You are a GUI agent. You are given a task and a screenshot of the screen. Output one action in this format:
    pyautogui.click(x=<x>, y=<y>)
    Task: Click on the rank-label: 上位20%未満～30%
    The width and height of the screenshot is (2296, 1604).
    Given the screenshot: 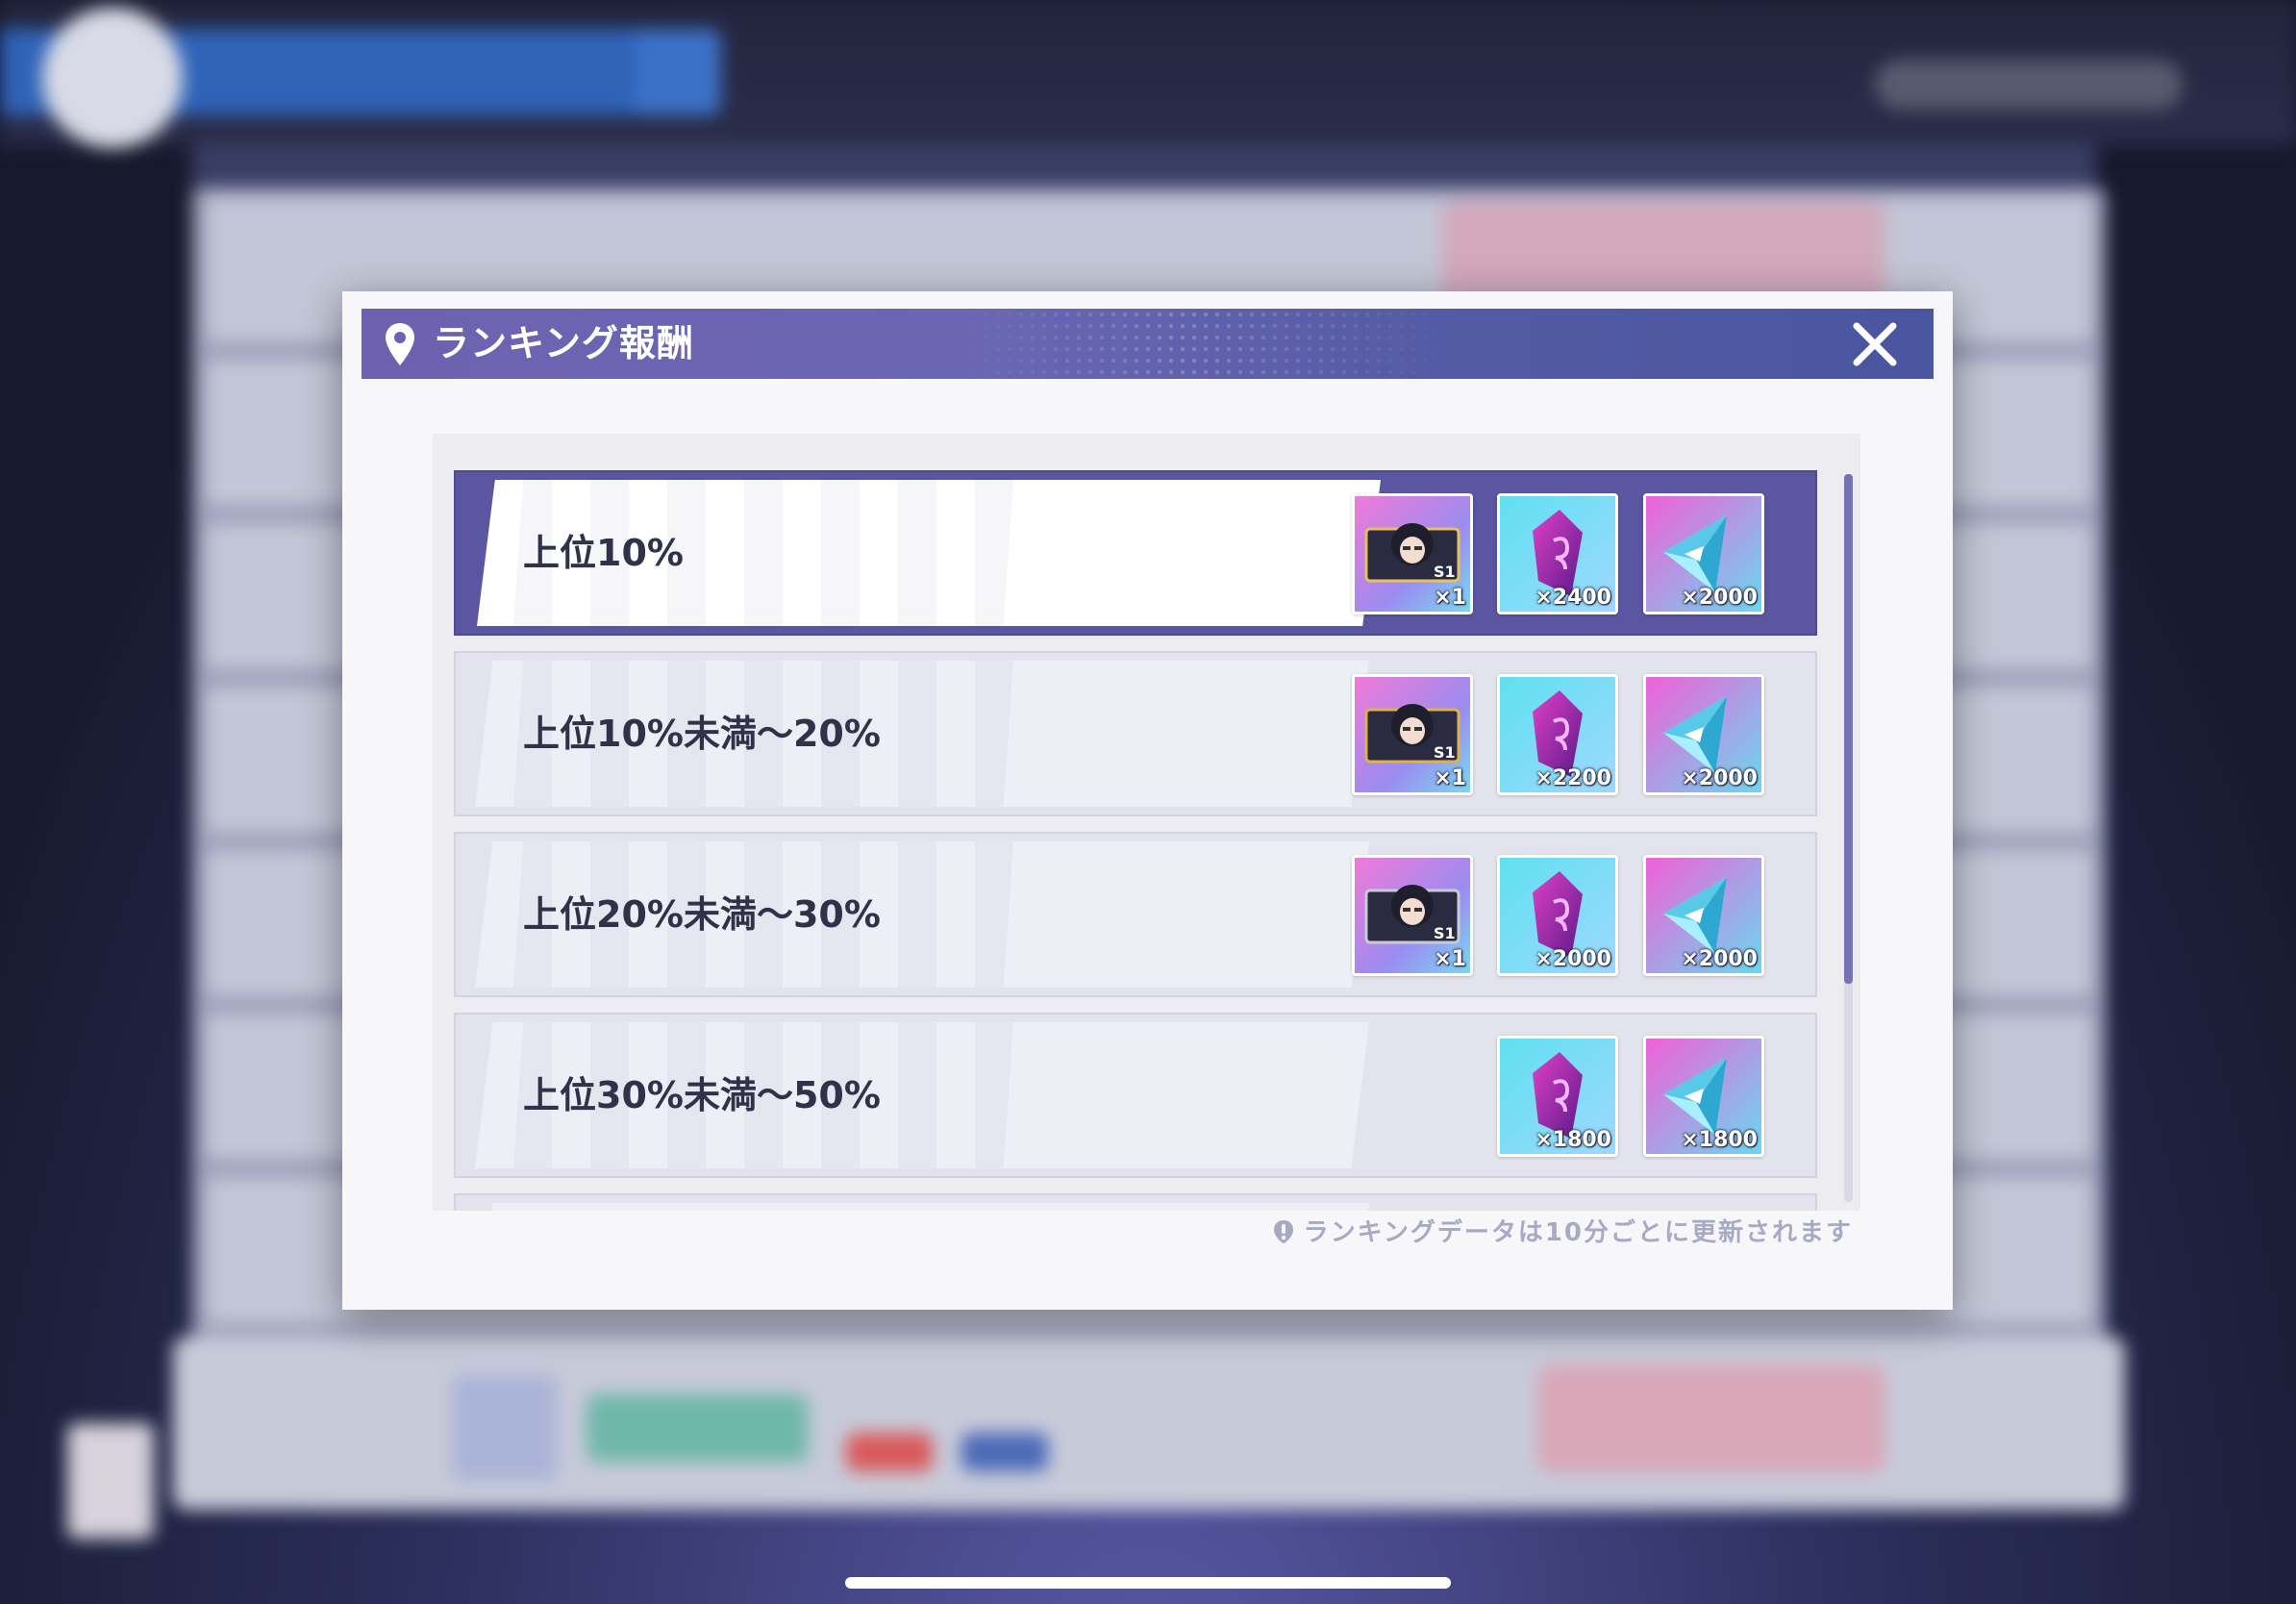 What is the action you would take?
    pyautogui.click(x=702, y=914)
    